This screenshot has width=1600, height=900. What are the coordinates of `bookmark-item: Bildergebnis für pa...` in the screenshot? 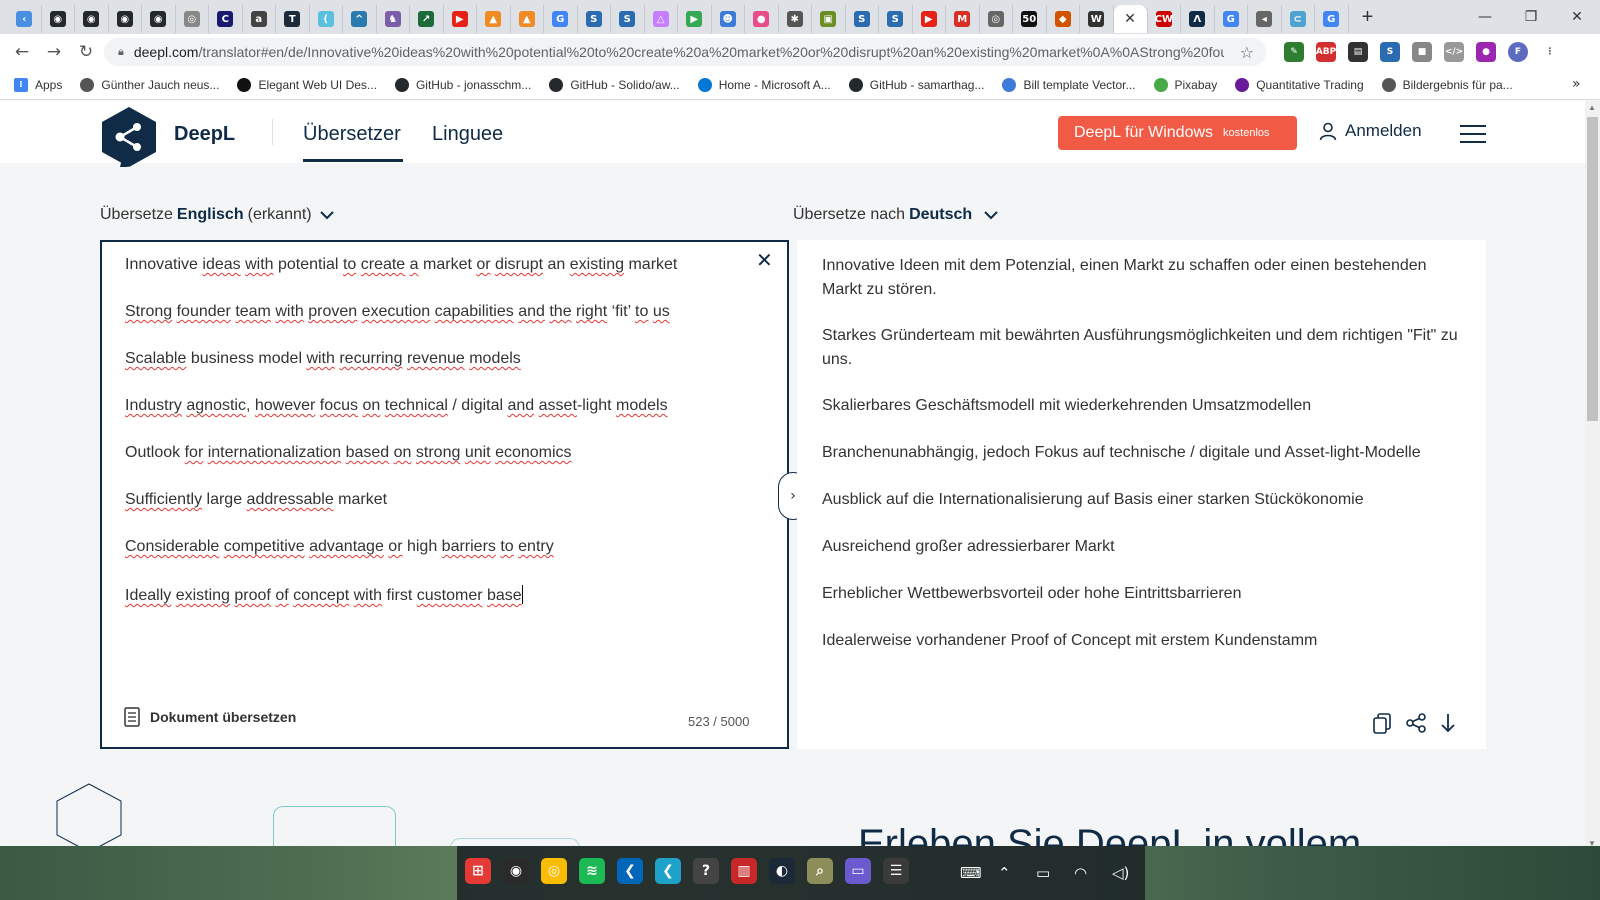 It's located at (1447, 84).